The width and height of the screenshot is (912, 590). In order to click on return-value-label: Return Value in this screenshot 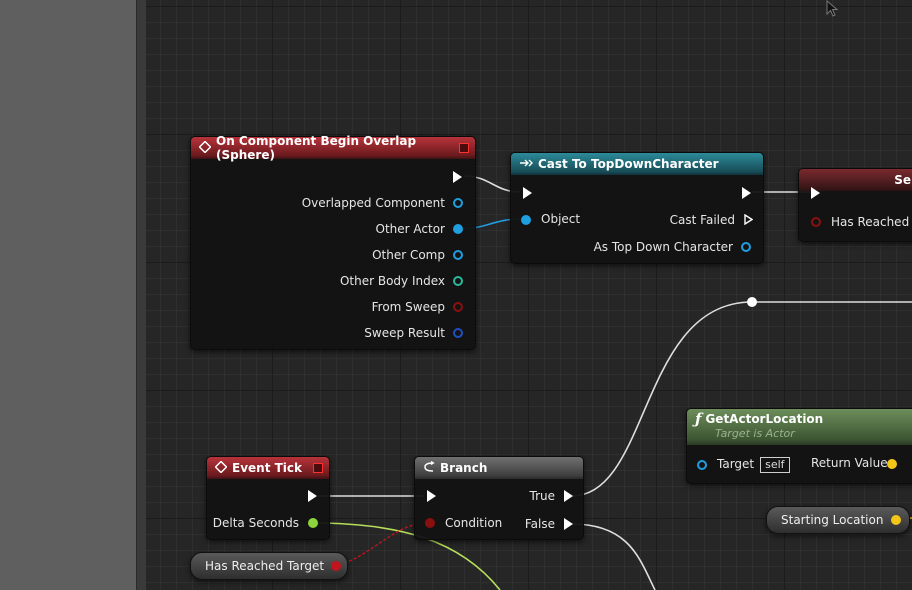, I will do `click(849, 463)`.